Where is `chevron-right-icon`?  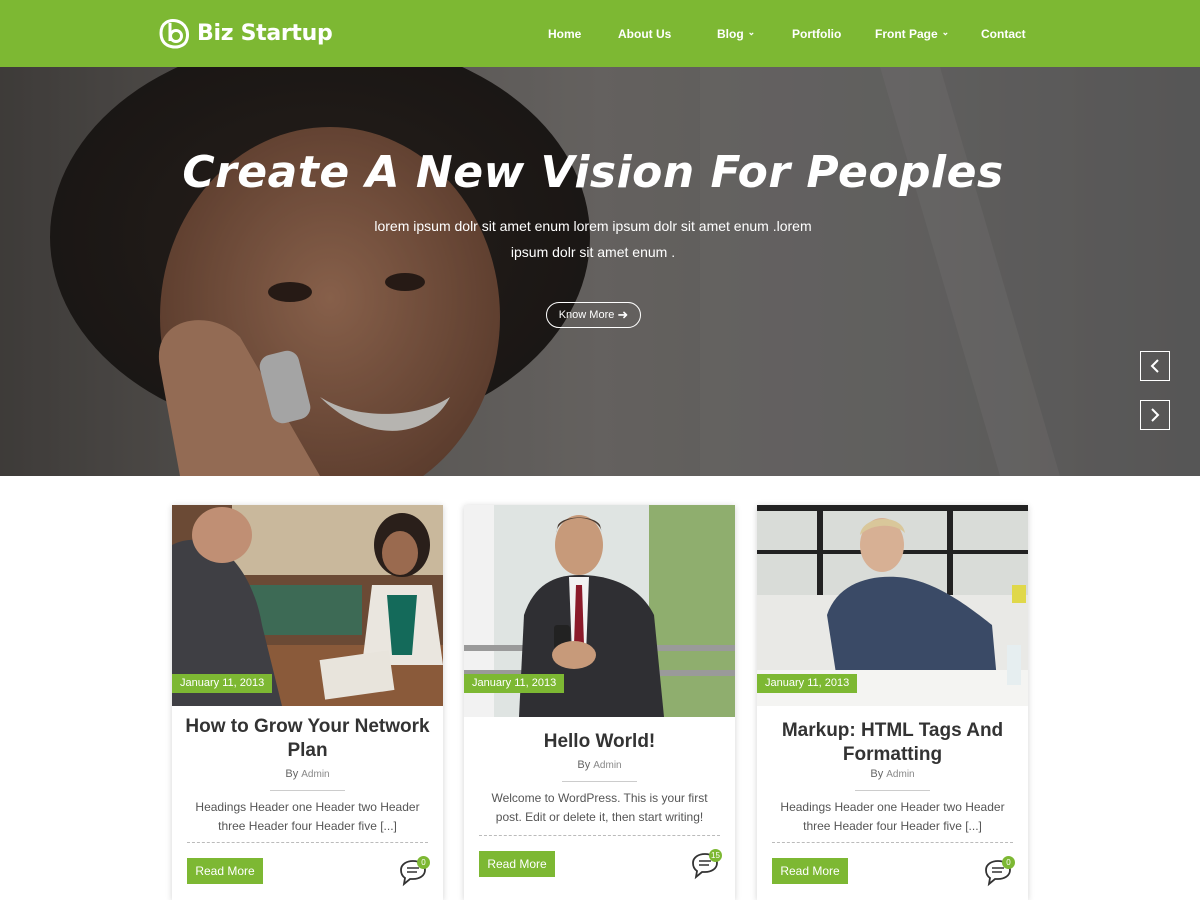 chevron-right-icon is located at coordinates (1155, 415).